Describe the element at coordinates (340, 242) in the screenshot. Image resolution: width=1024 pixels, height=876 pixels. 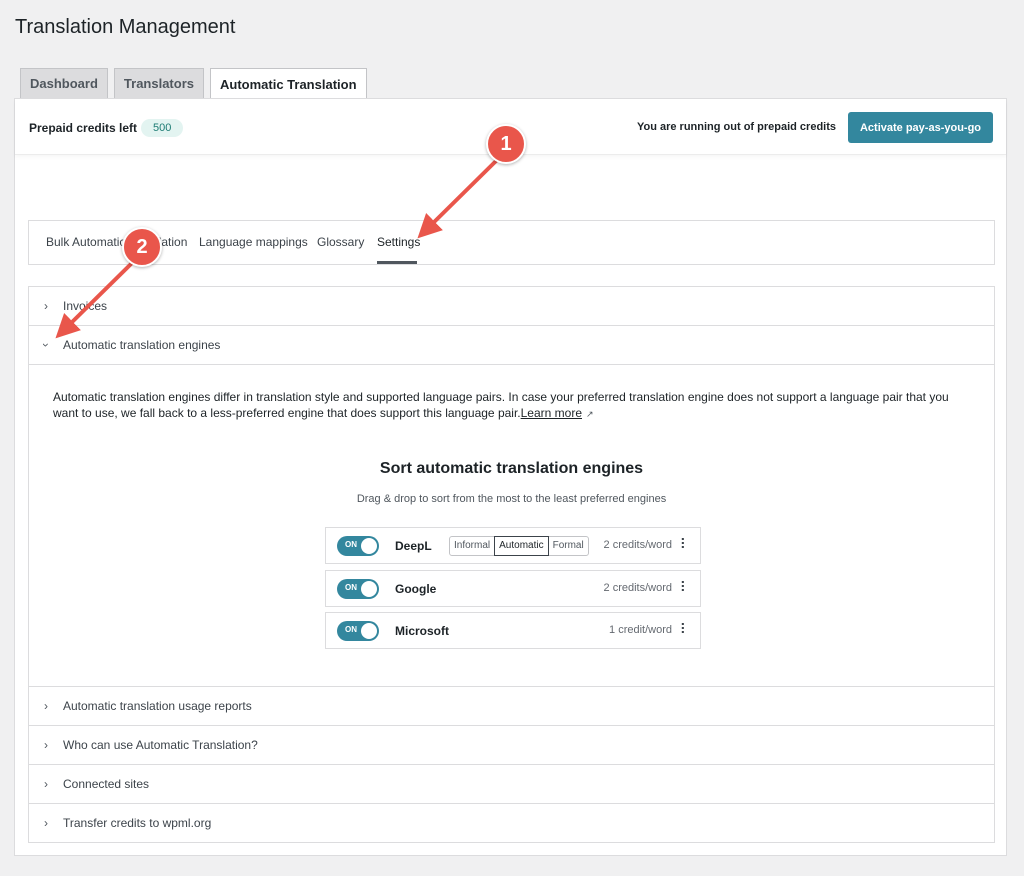
I see `sub-tab-glossary: Glossary` at that location.